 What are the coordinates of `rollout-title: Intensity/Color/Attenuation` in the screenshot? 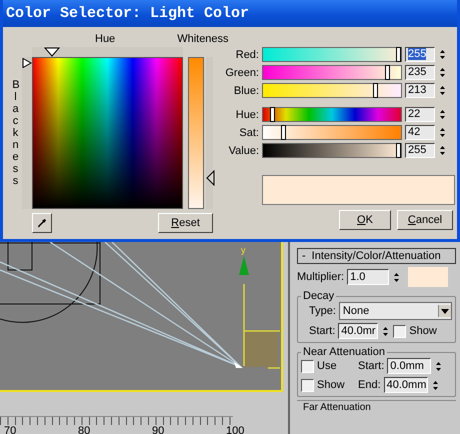 It's located at (376, 256).